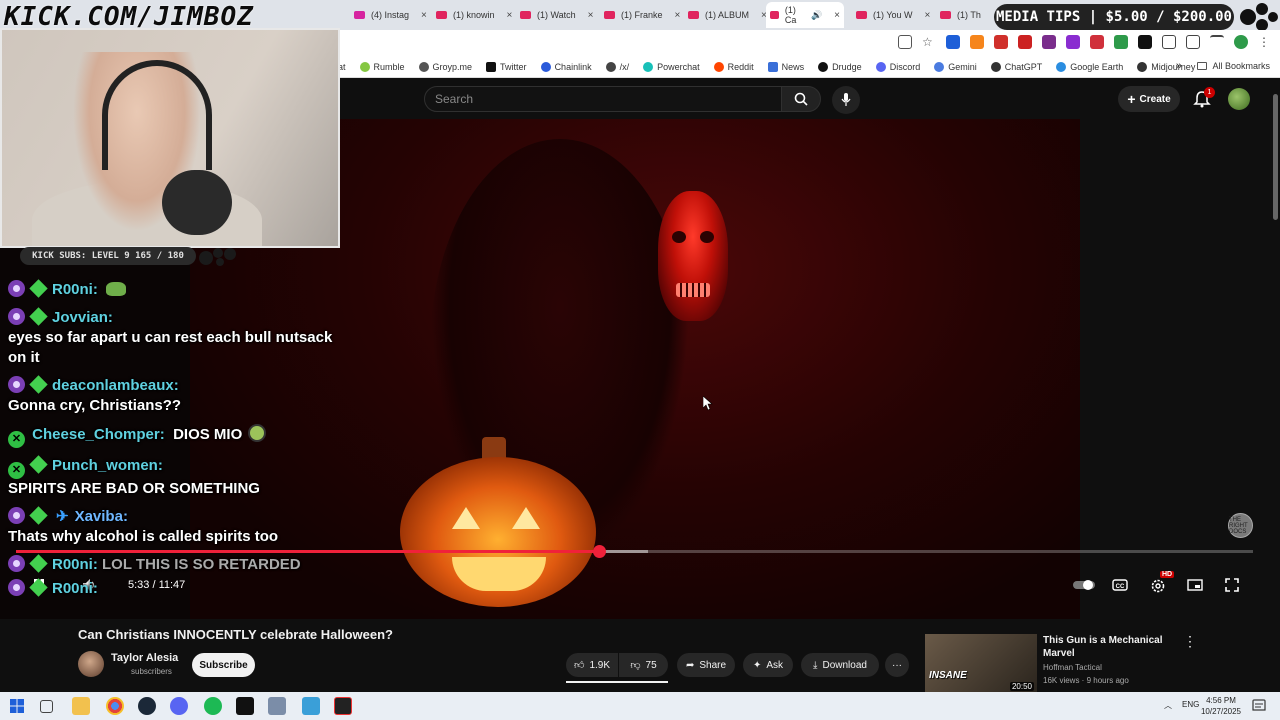  What do you see at coordinates (897, 66) in the screenshot?
I see `bookmark-discord: Discord` at bounding box center [897, 66].